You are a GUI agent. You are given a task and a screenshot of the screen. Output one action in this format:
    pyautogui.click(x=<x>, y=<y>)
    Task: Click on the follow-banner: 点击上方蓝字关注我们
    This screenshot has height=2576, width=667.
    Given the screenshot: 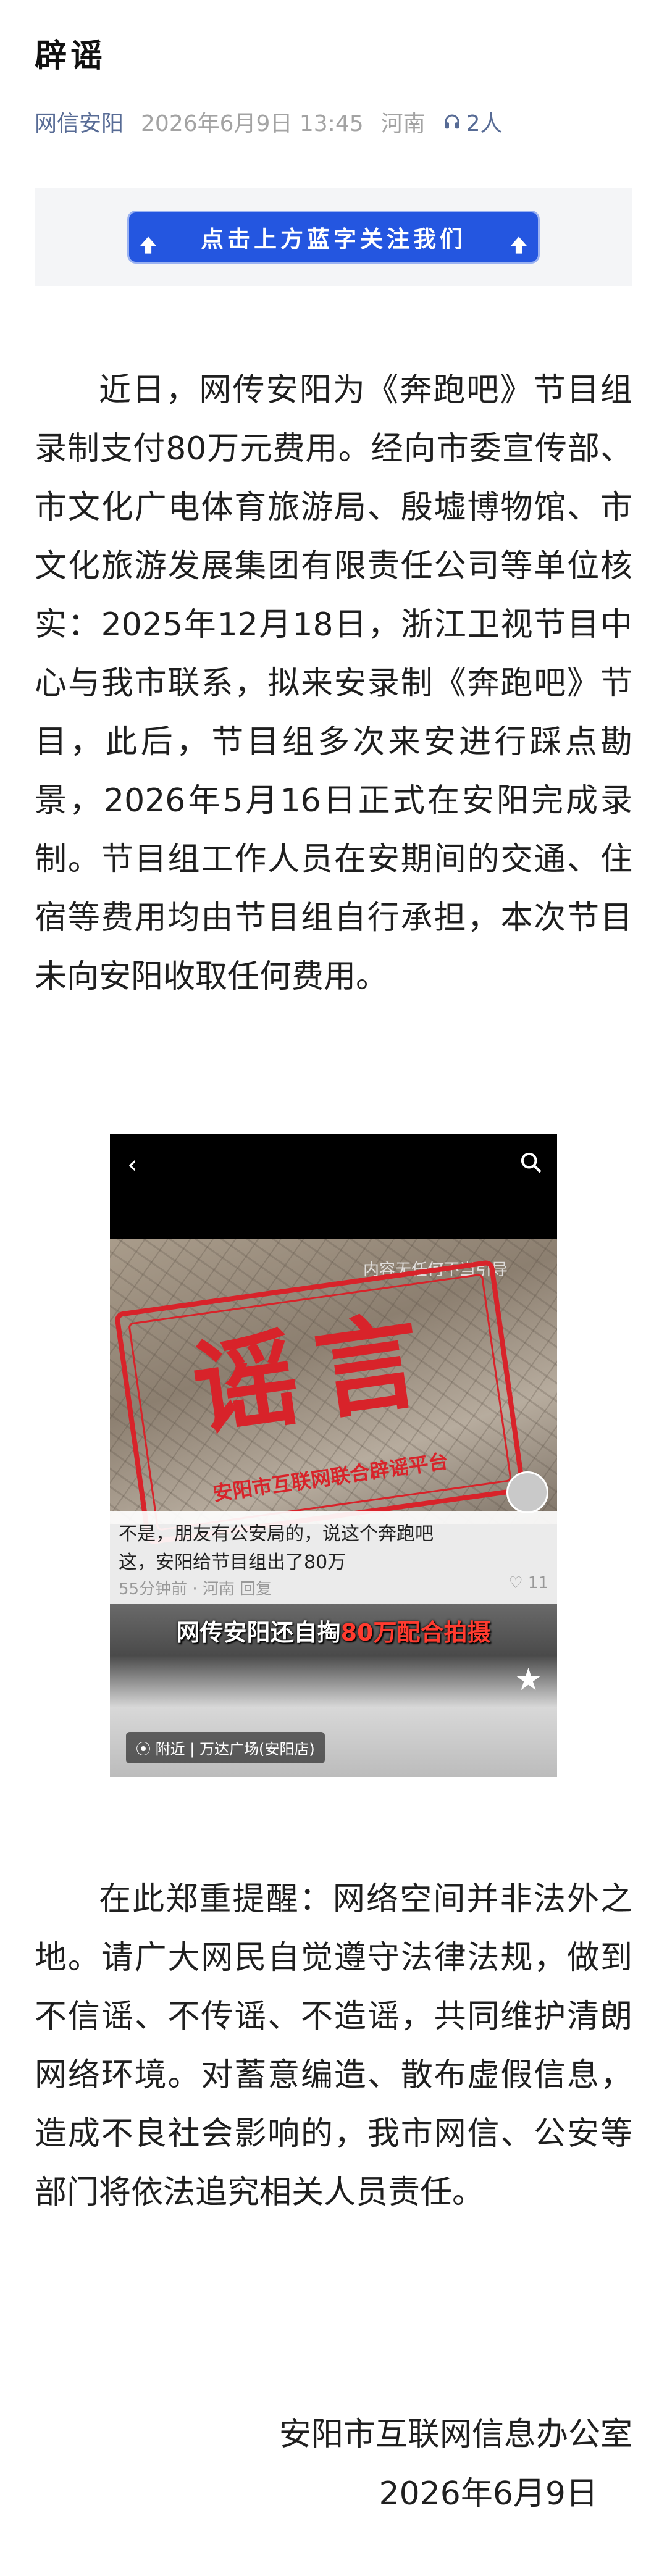 What is the action you would take?
    pyautogui.click(x=333, y=237)
    